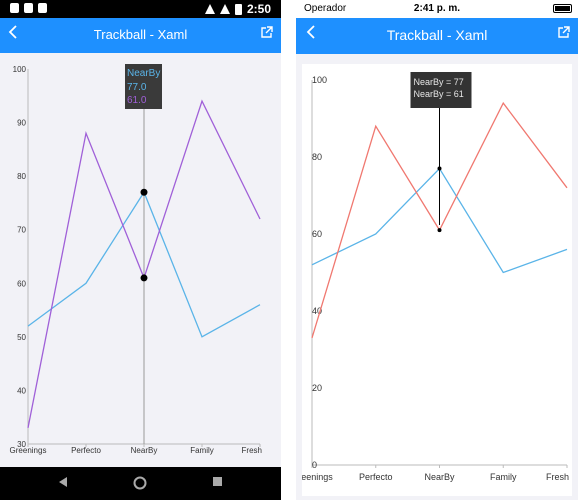 The width and height of the screenshot is (578, 500). Describe the element at coordinates (137, 100) in the screenshot. I see `trackball-label-value: 61.0` at that location.